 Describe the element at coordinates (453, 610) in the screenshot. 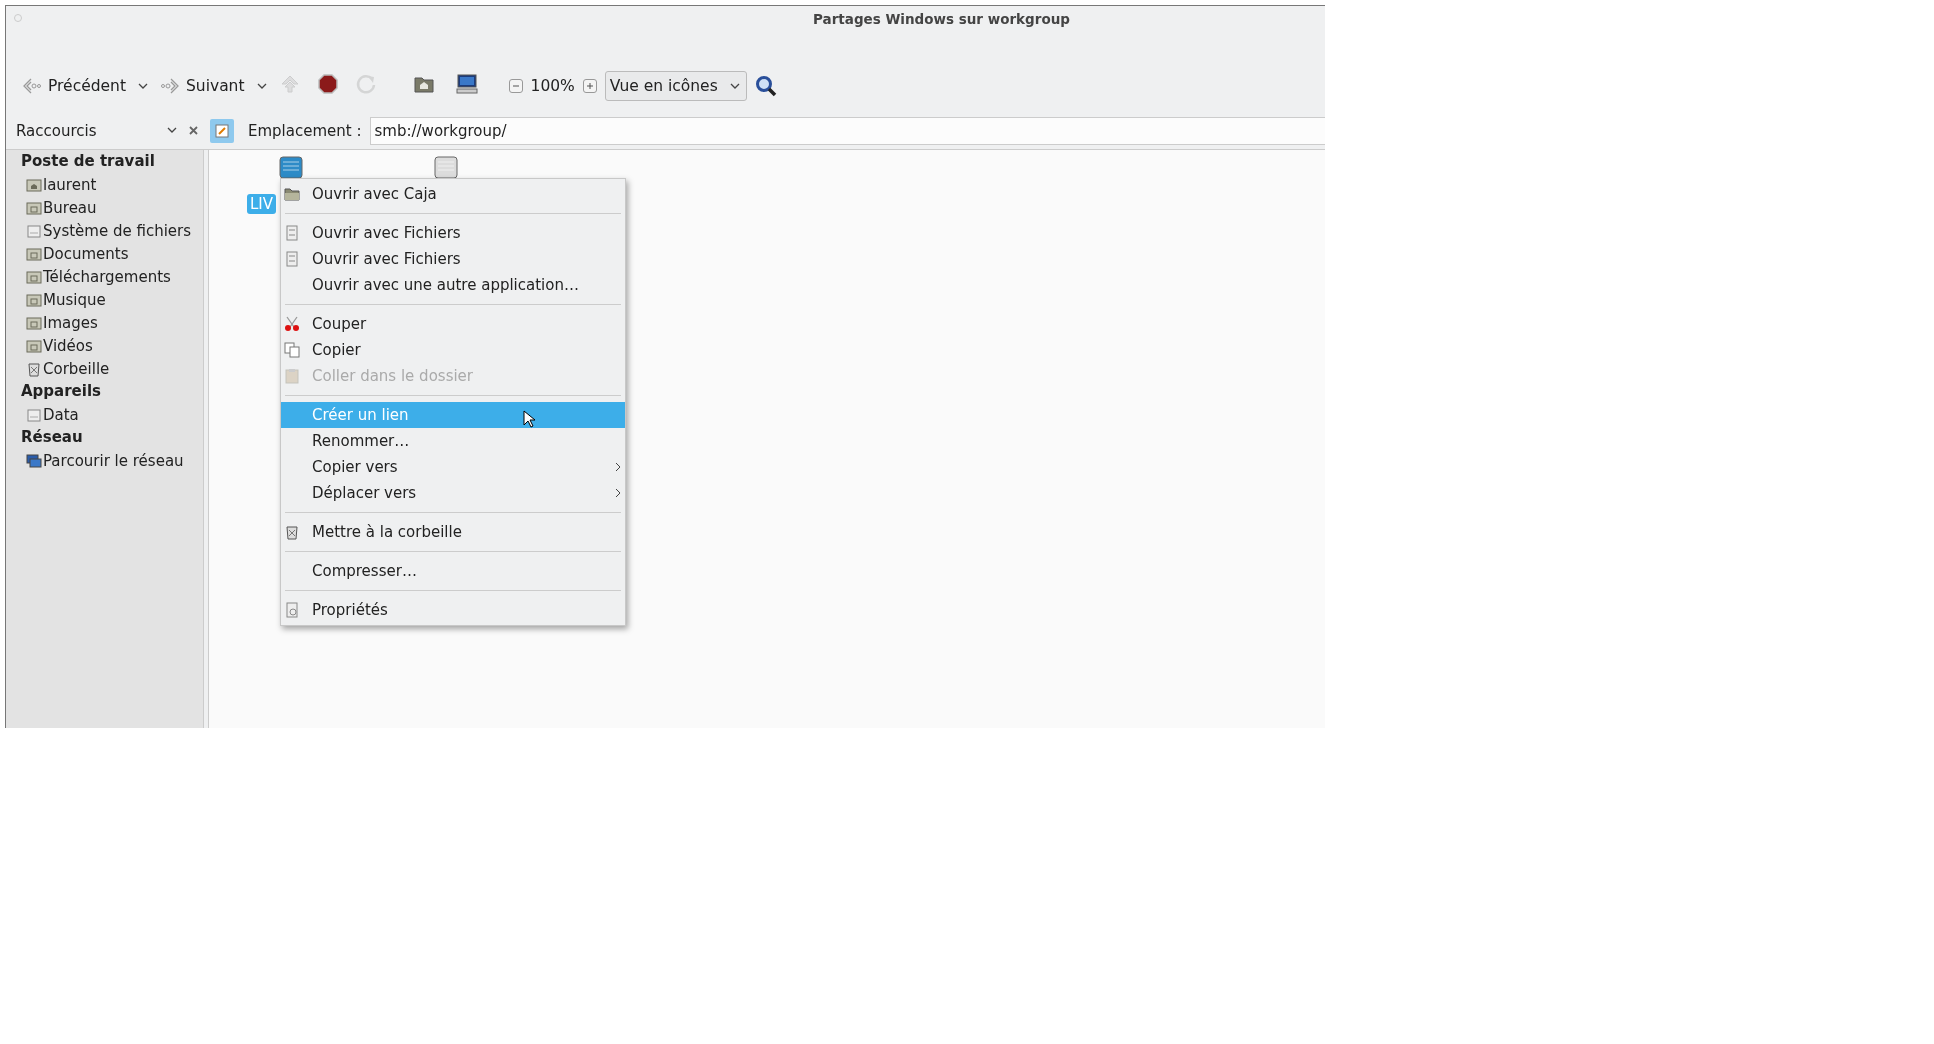

I see `menu-item: Propriétés` at that location.